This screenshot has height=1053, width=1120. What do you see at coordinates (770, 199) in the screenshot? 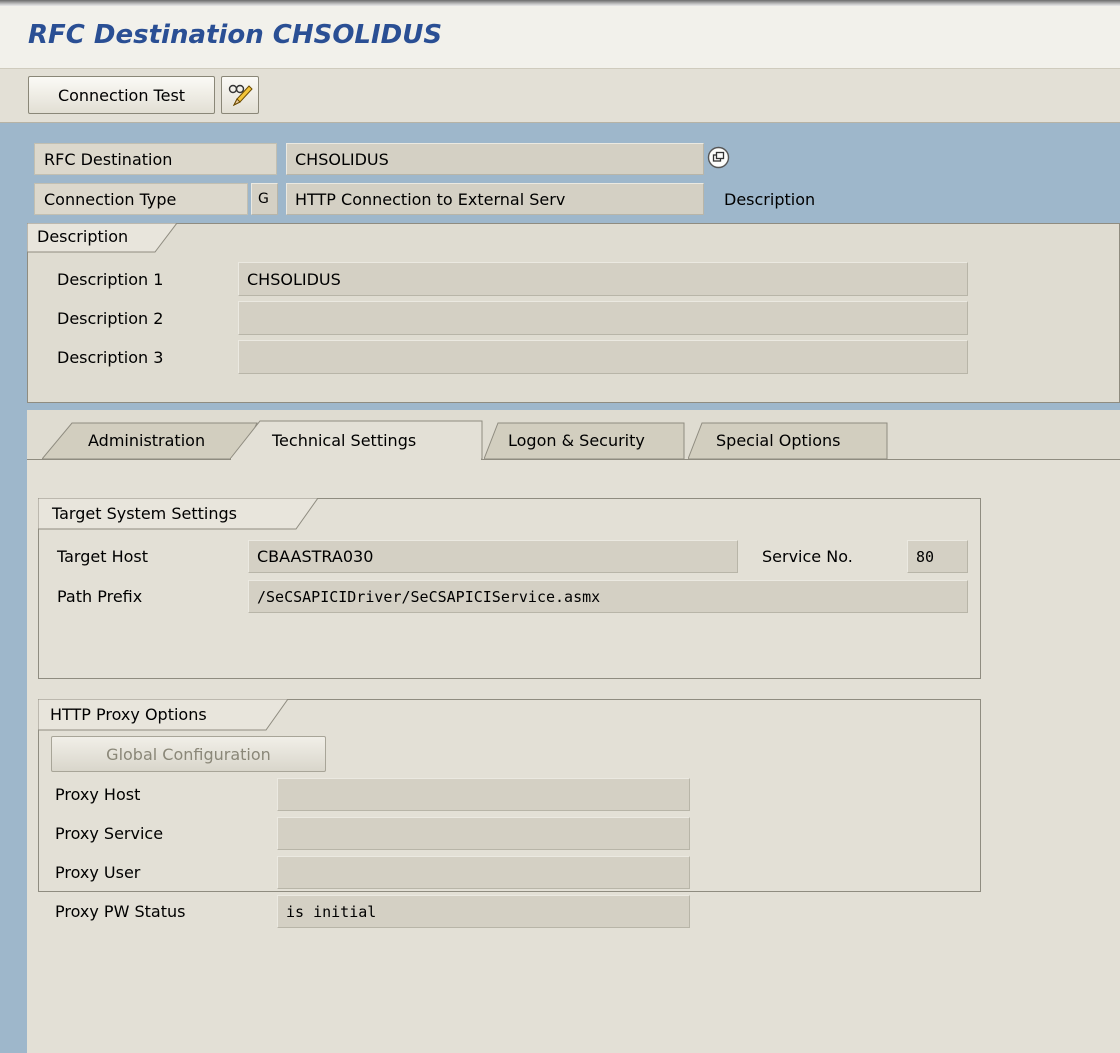
I see `description-link: Description` at bounding box center [770, 199].